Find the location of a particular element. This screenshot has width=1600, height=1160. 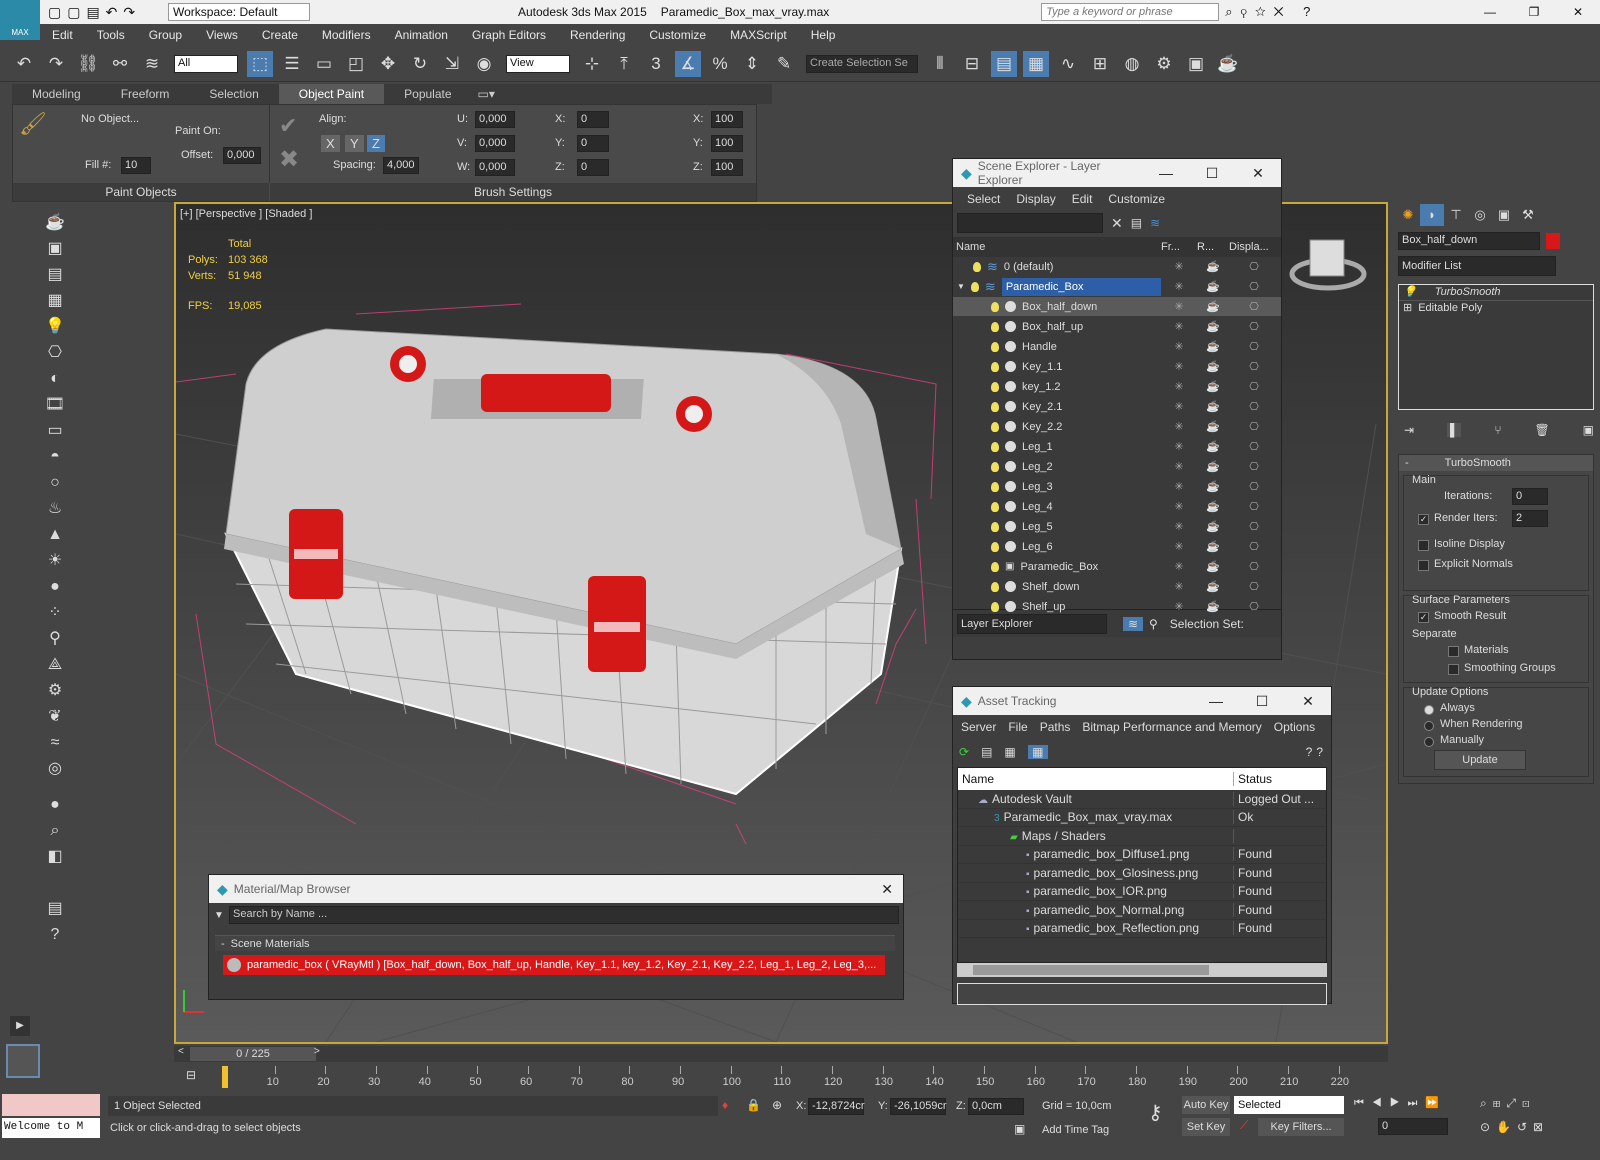

viewport-layout-icon is located at coordinates (23, 1061).